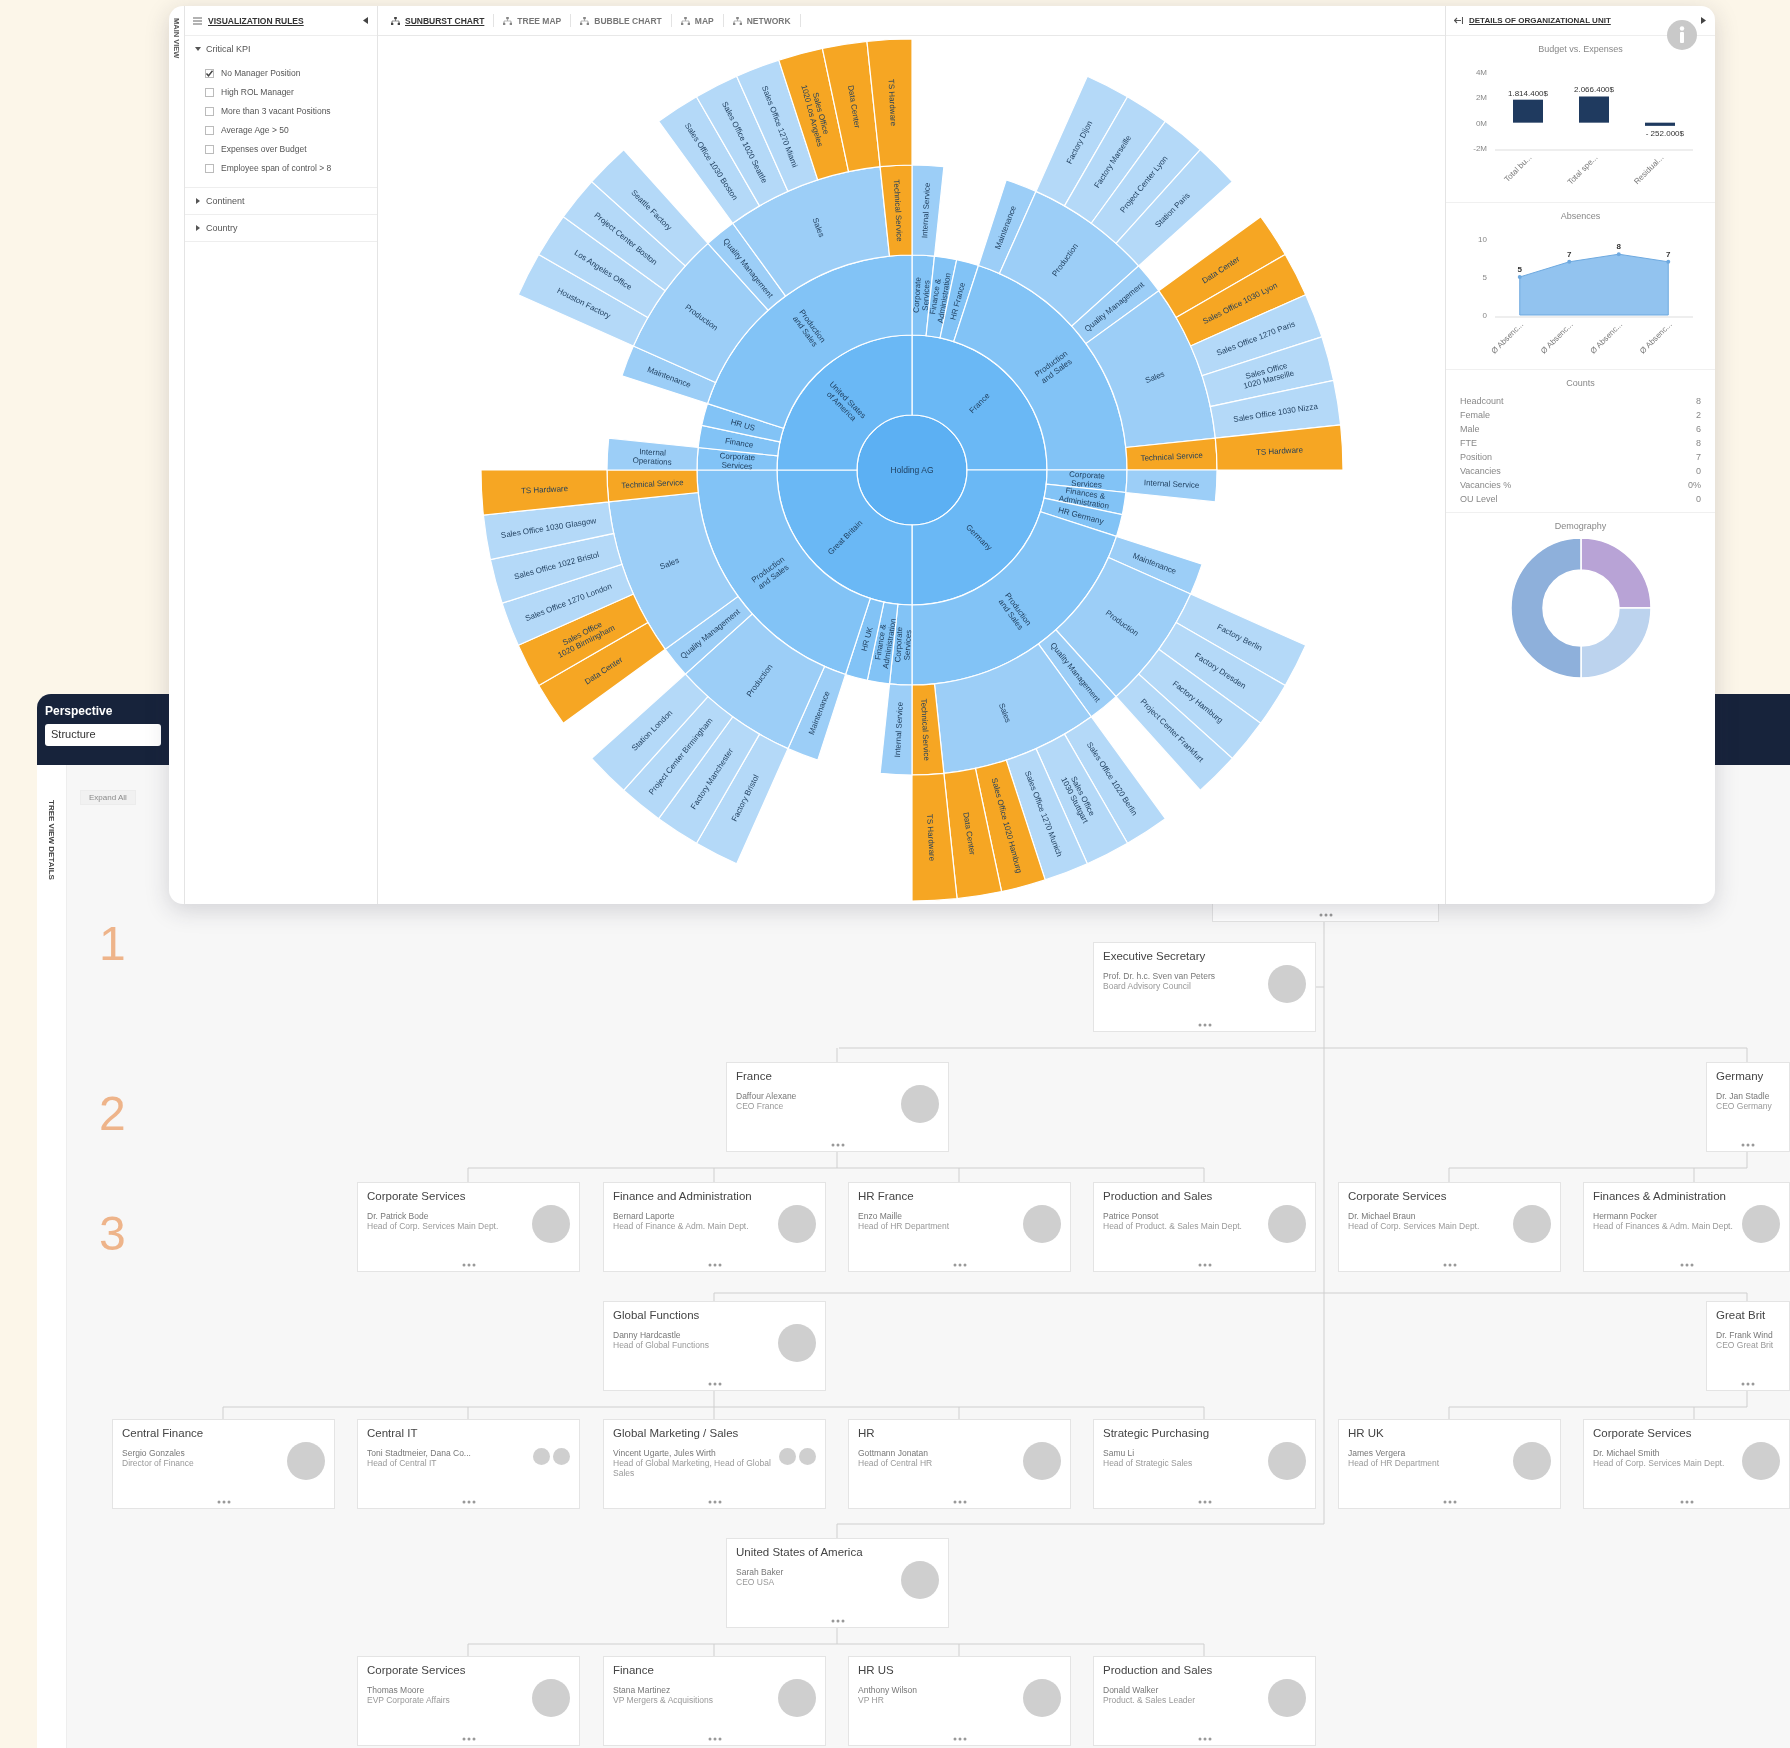 This screenshot has width=1790, height=1748. Describe the element at coordinates (886, 1196) in the screenshot. I see `unit-title: HR France` at that location.